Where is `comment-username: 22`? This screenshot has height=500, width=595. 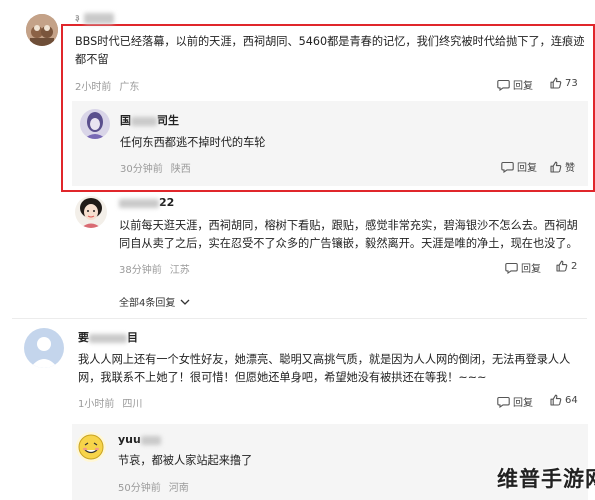 comment-username: 22 is located at coordinates (146, 202).